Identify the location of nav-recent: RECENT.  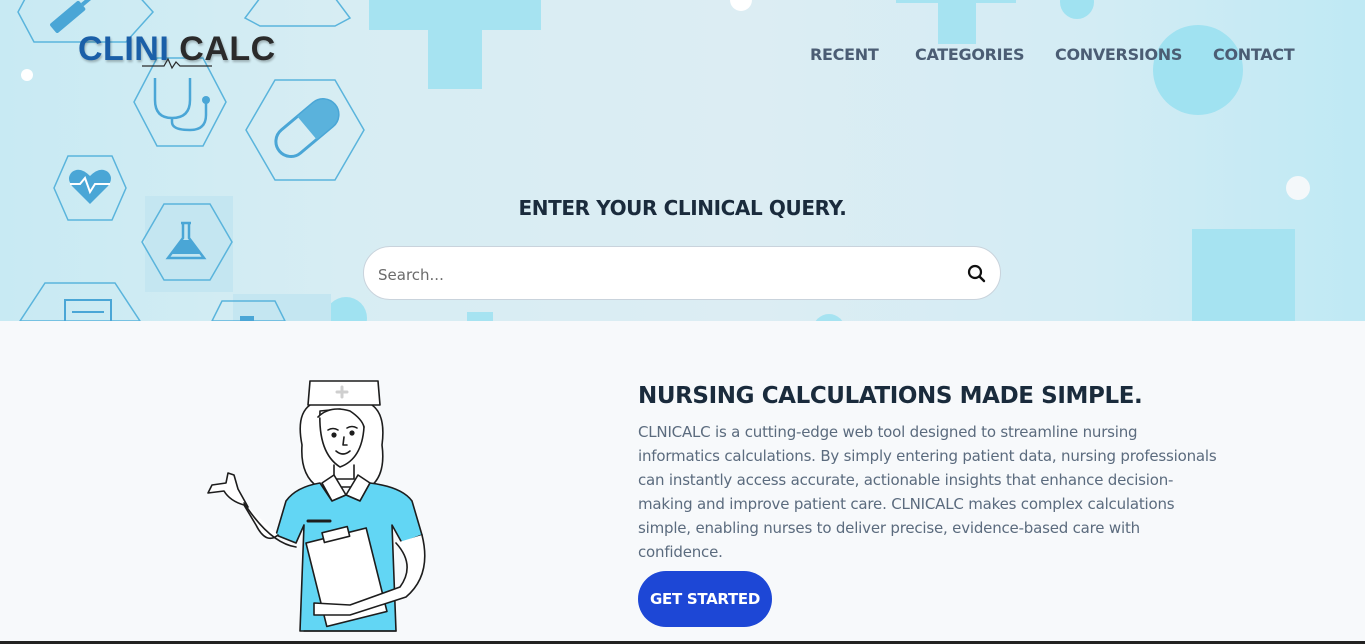
(844, 54).